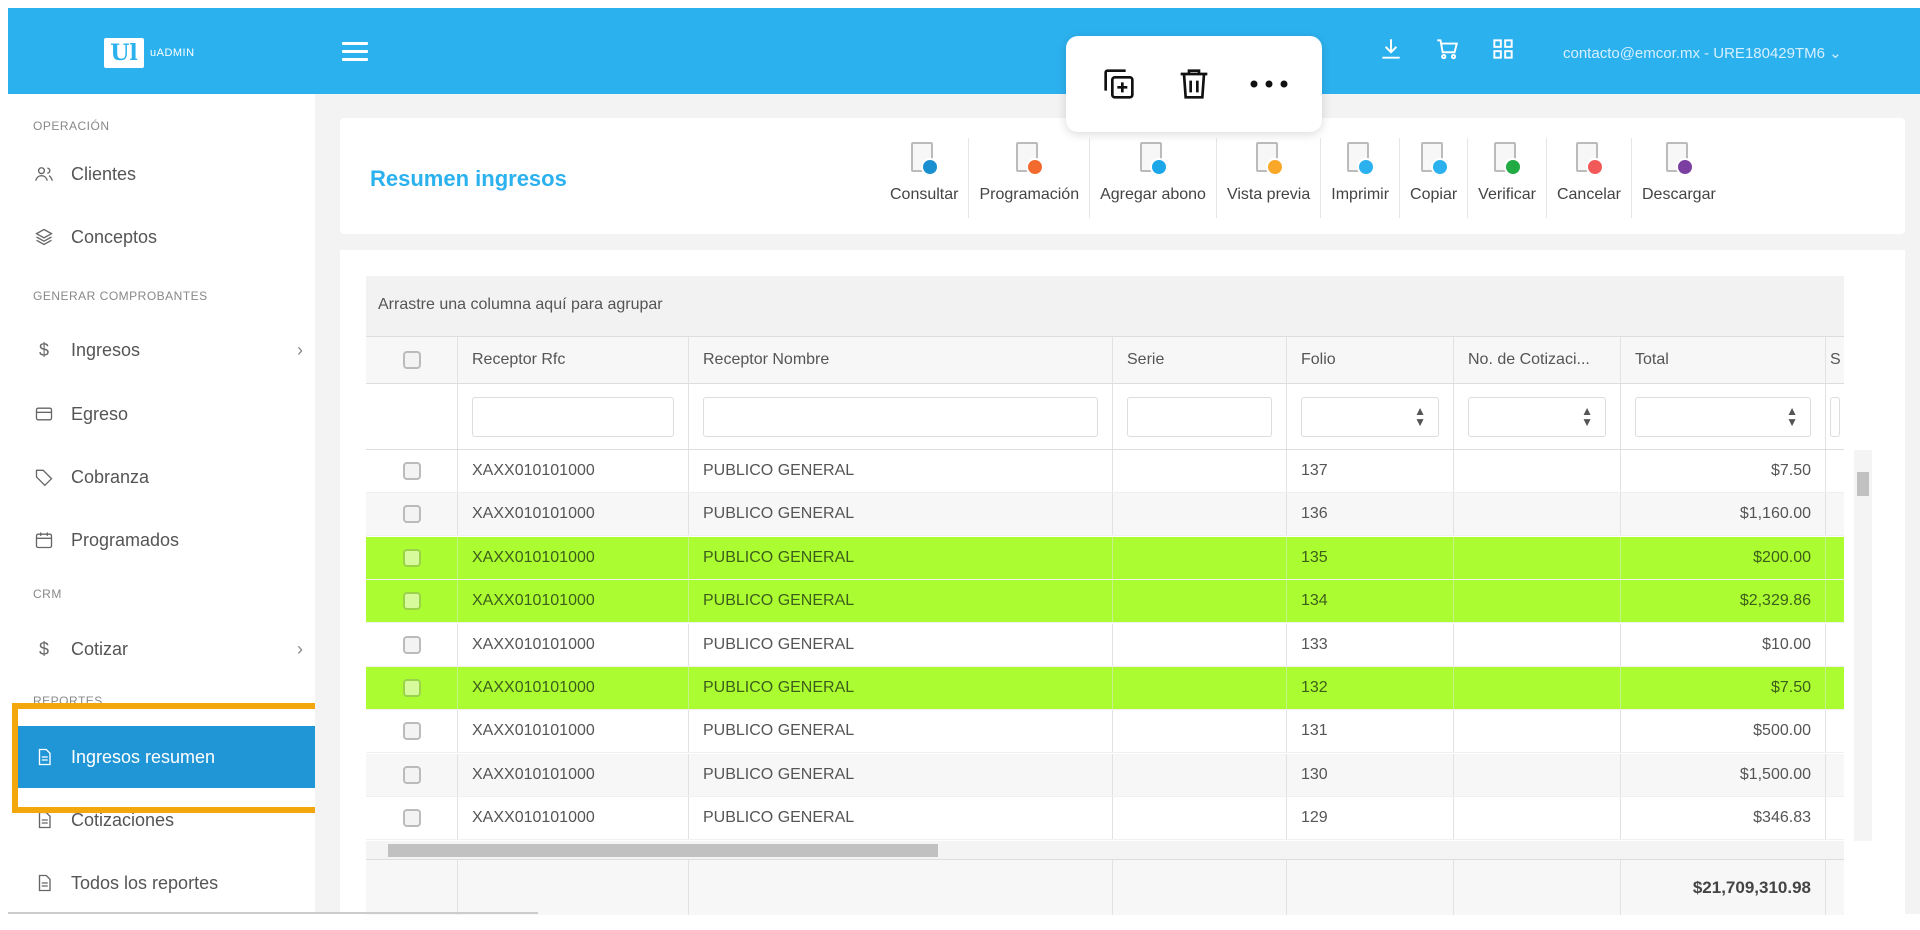  Describe the element at coordinates (468, 178) in the screenshot. I see `page-title: Resumen ingresos` at that location.